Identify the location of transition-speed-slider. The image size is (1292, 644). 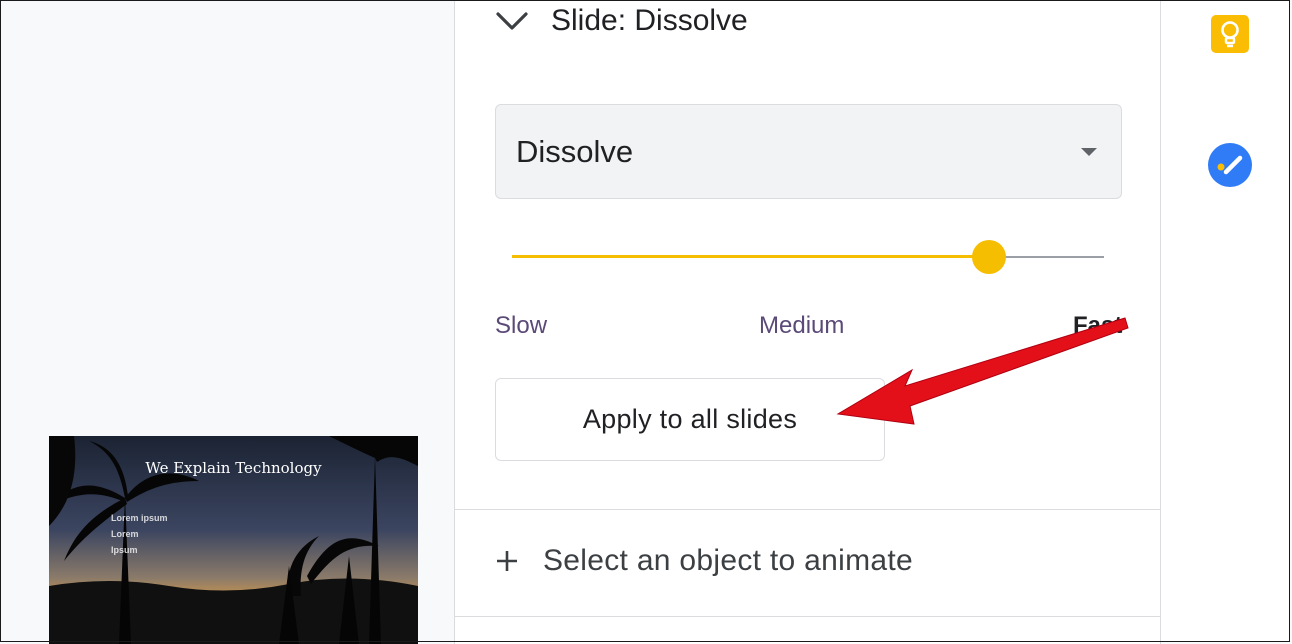
(808, 257).